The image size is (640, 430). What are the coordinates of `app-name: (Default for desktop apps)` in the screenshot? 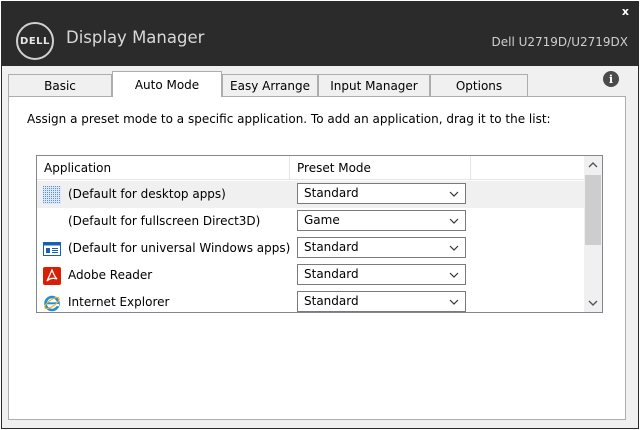 It's located at (147, 194).